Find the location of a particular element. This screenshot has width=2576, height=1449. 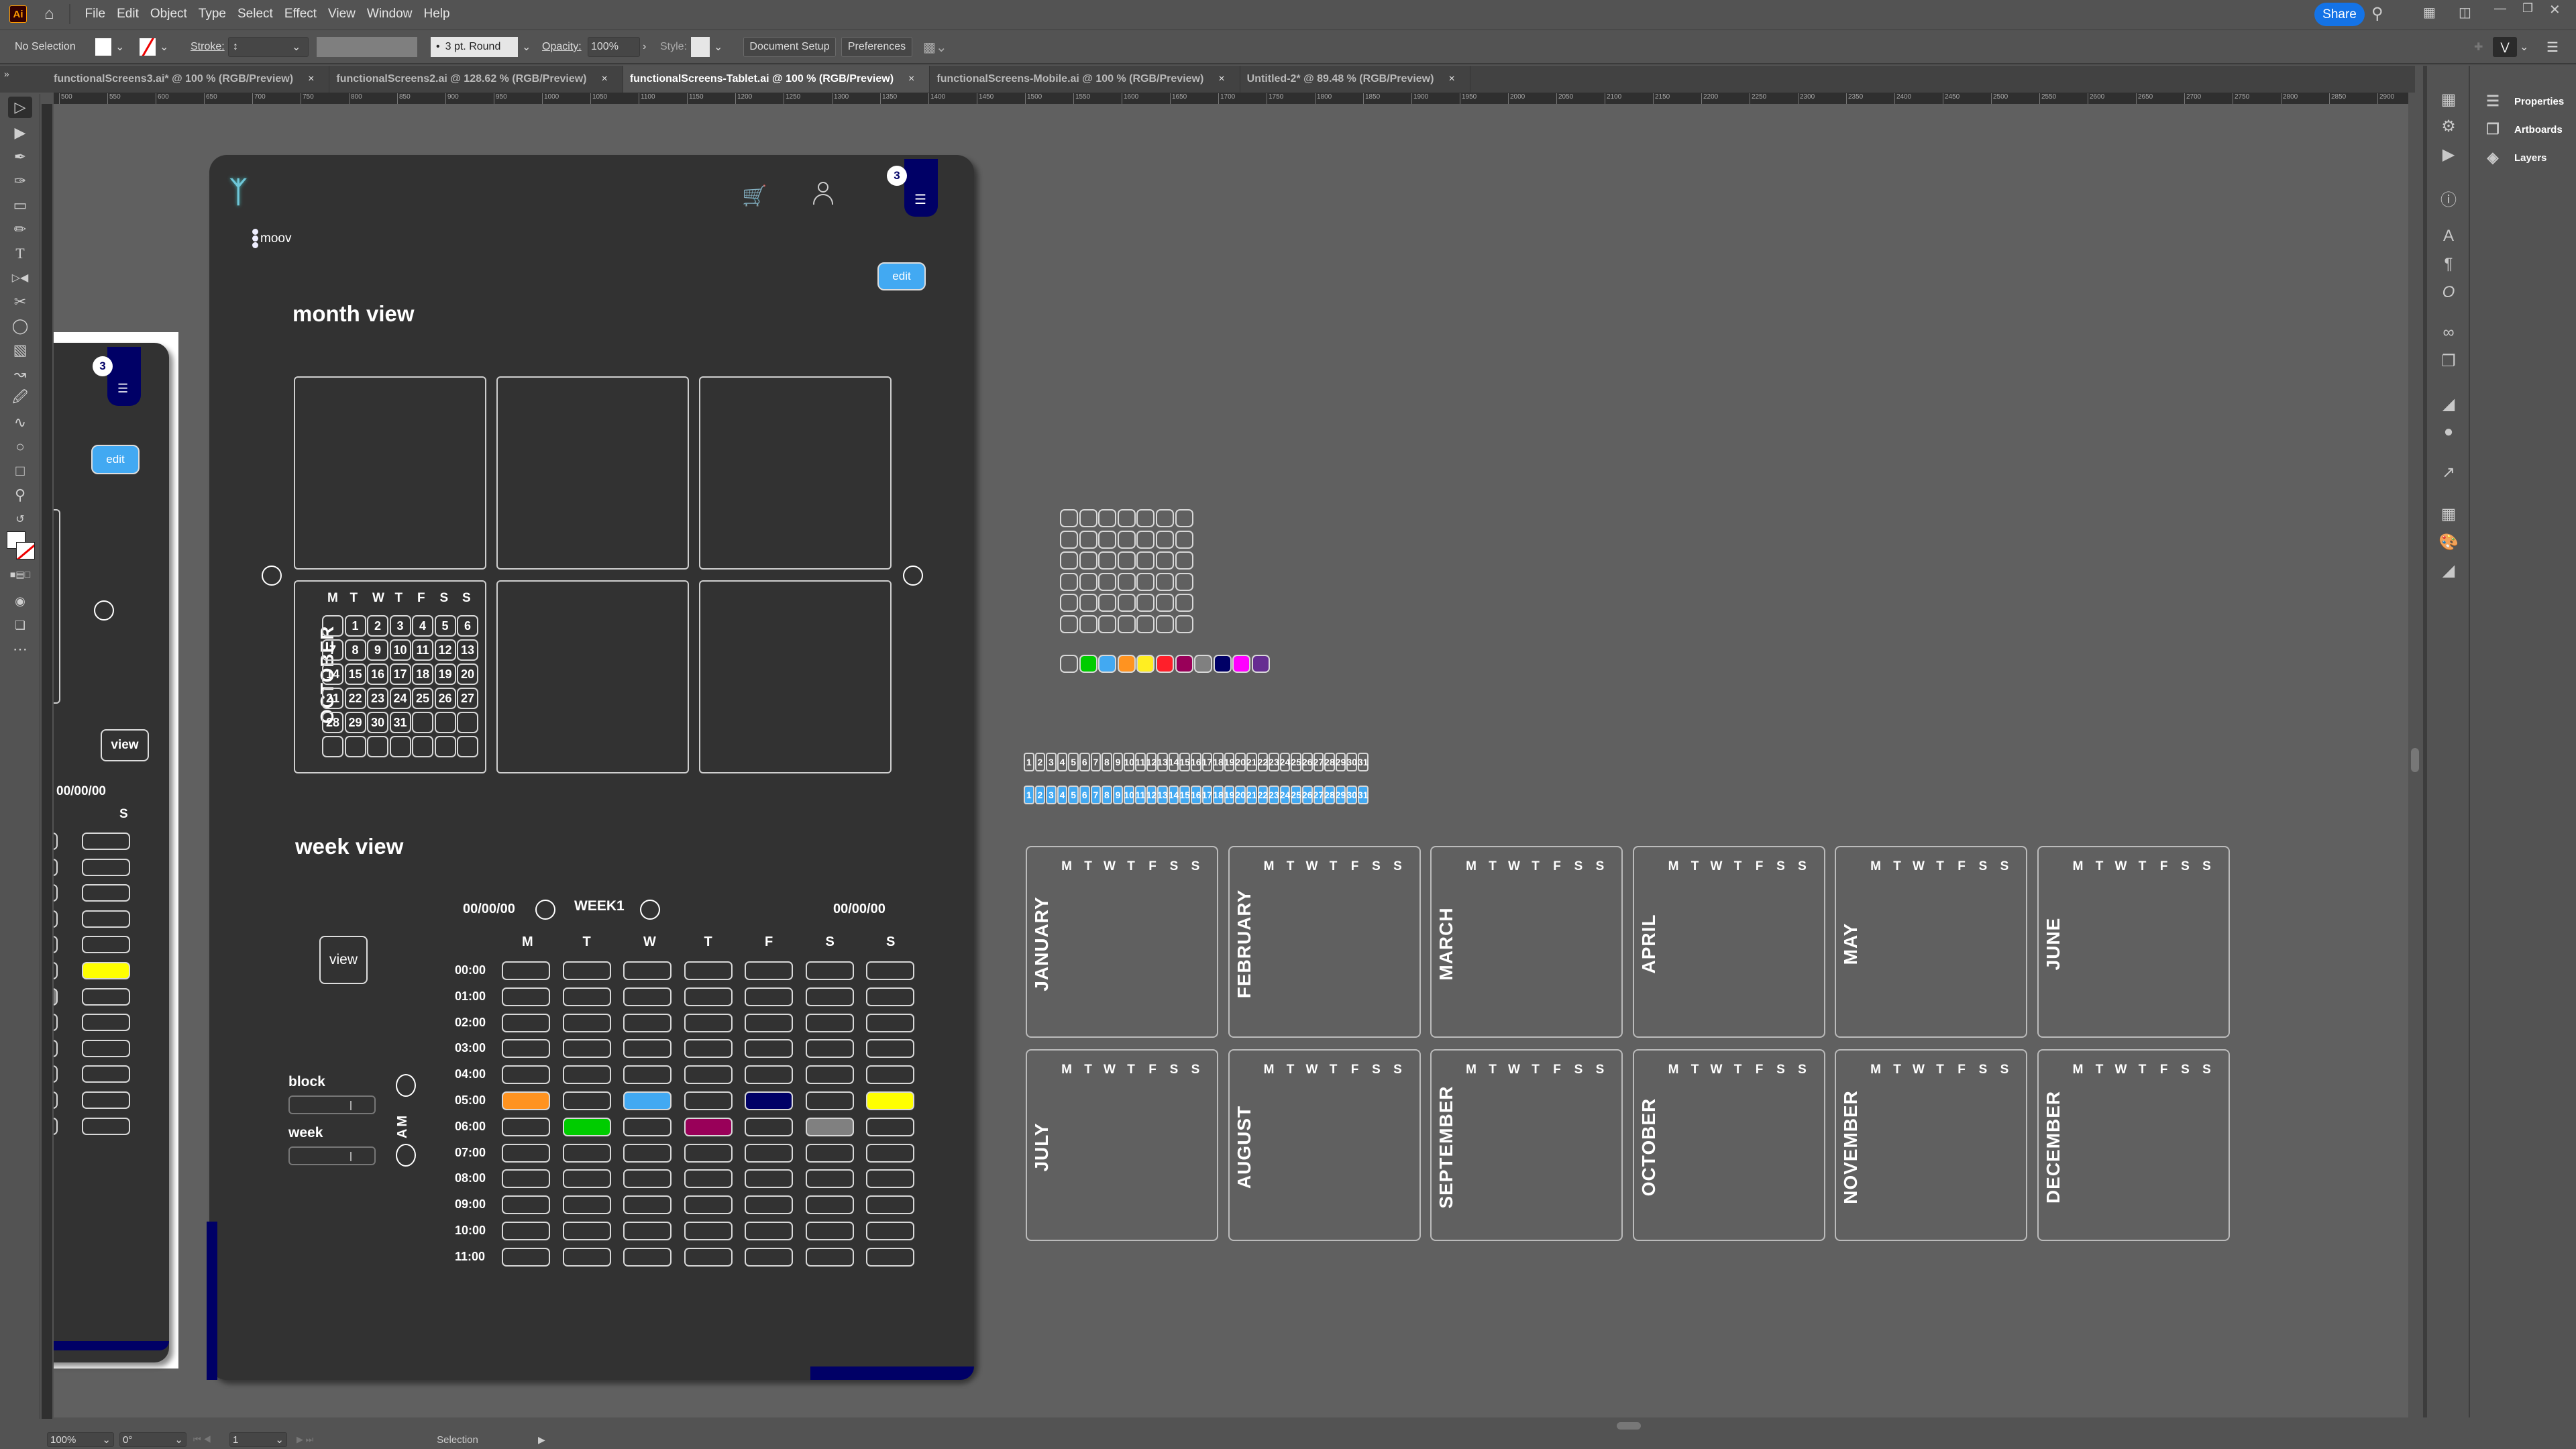

day-number-chip-active: 20 is located at coordinates (1240, 795).